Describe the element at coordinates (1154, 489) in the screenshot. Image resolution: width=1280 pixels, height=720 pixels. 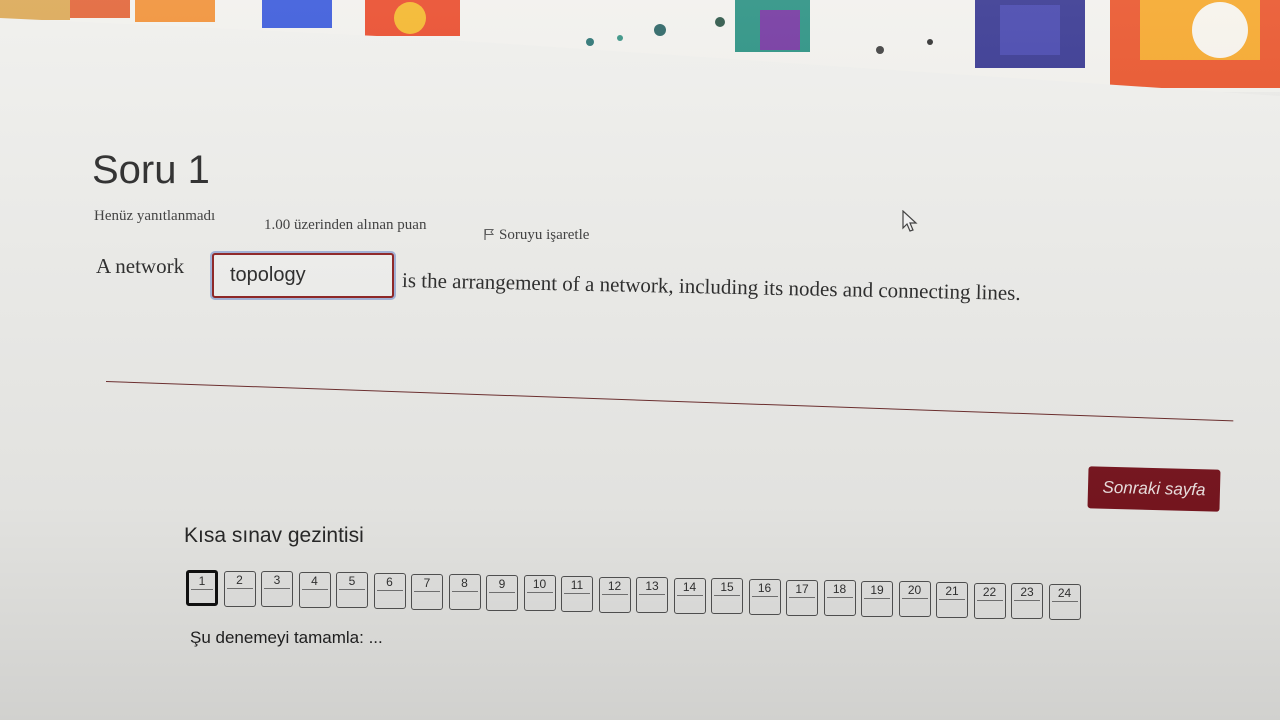
I see `next-page-button: Sonraki sayfa` at that location.